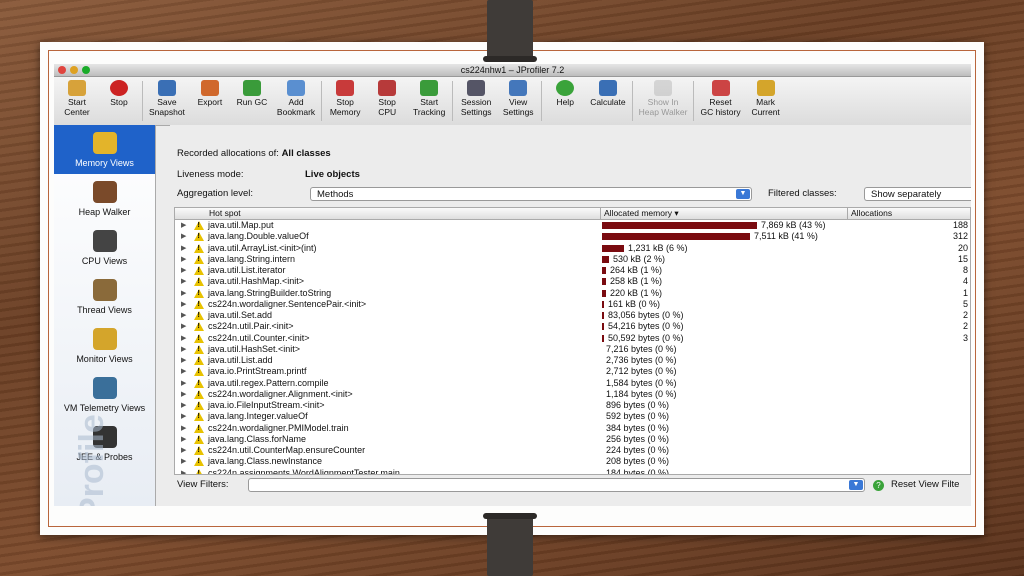 This screenshot has height=576, width=1024. Describe the element at coordinates (793, 225) in the screenshot. I see `allocated-memory-value: 7,869 kB (43 %)` at that location.